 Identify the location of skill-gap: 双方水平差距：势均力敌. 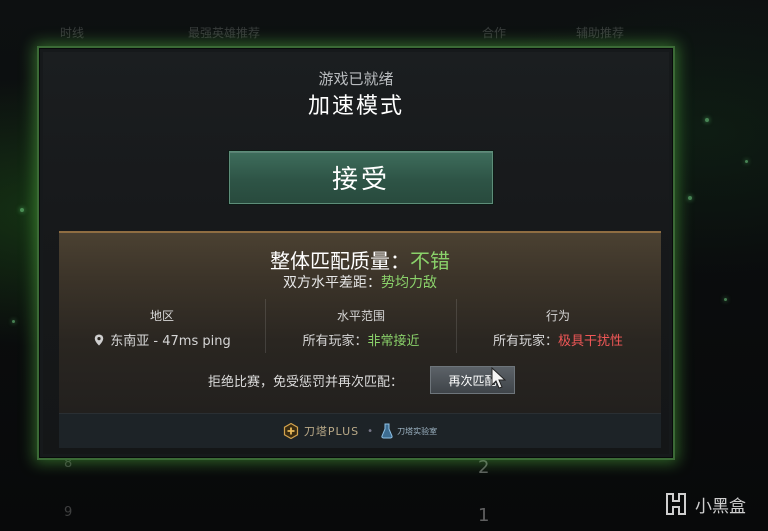
(360, 282).